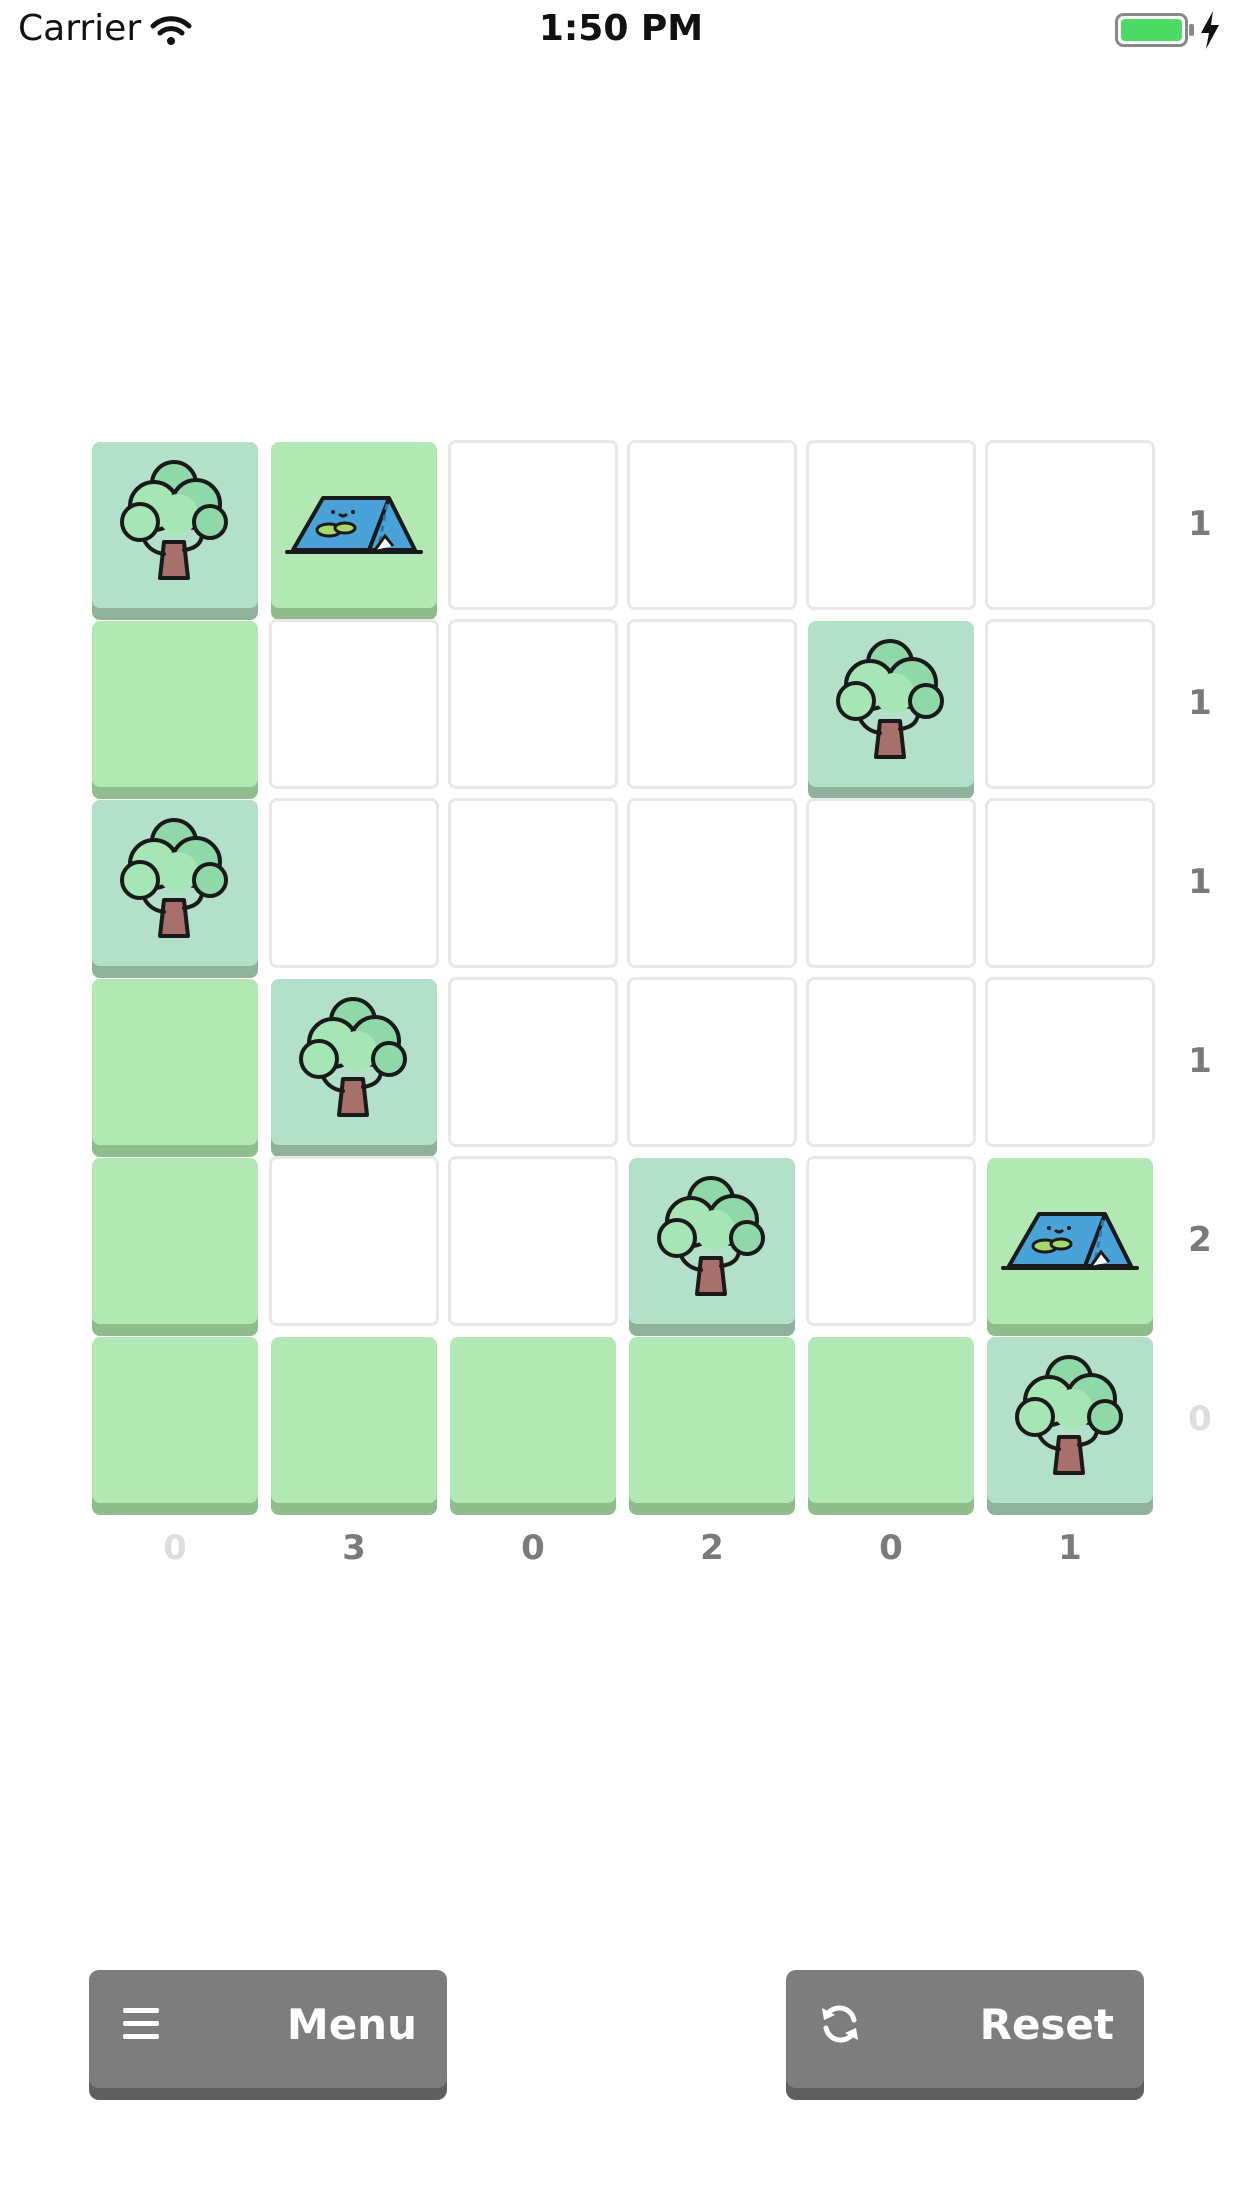 The height and width of the screenshot is (2208, 1242). I want to click on cell-tent-r5c6, so click(1070, 1241).